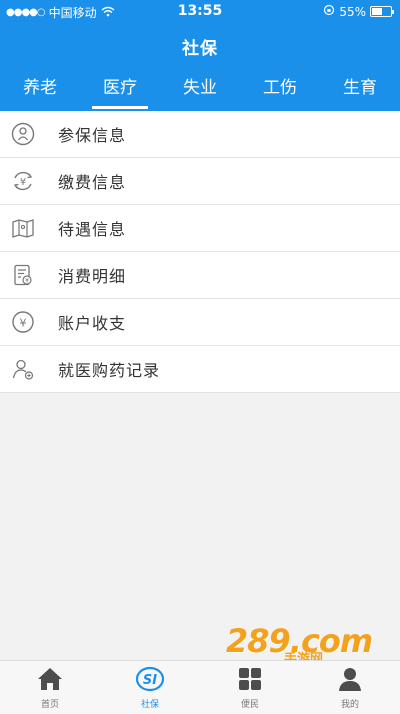 This screenshot has height=714, width=400. I want to click on social-security-icon: SI, so click(150, 679).